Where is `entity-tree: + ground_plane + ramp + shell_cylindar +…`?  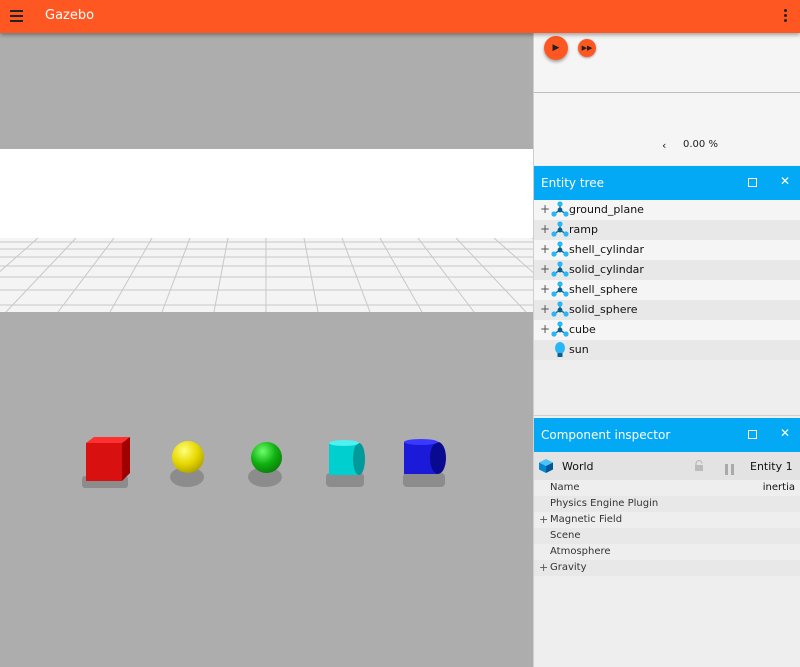 entity-tree: + ground_plane + ramp + shell_cylindar +… is located at coordinates (667, 308).